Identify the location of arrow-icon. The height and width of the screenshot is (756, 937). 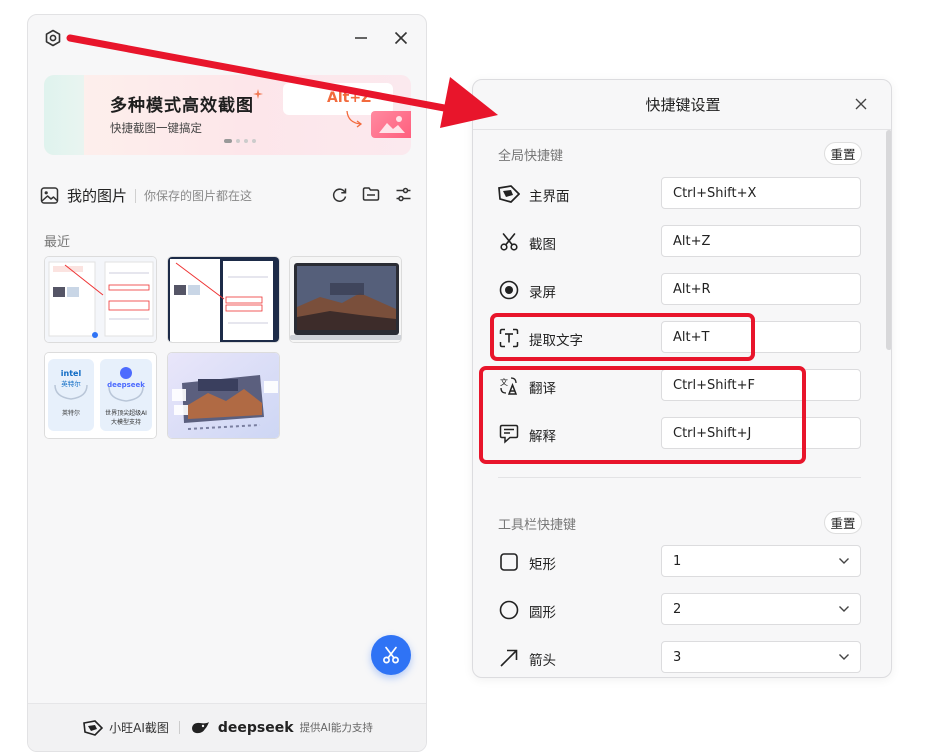
(509, 658).